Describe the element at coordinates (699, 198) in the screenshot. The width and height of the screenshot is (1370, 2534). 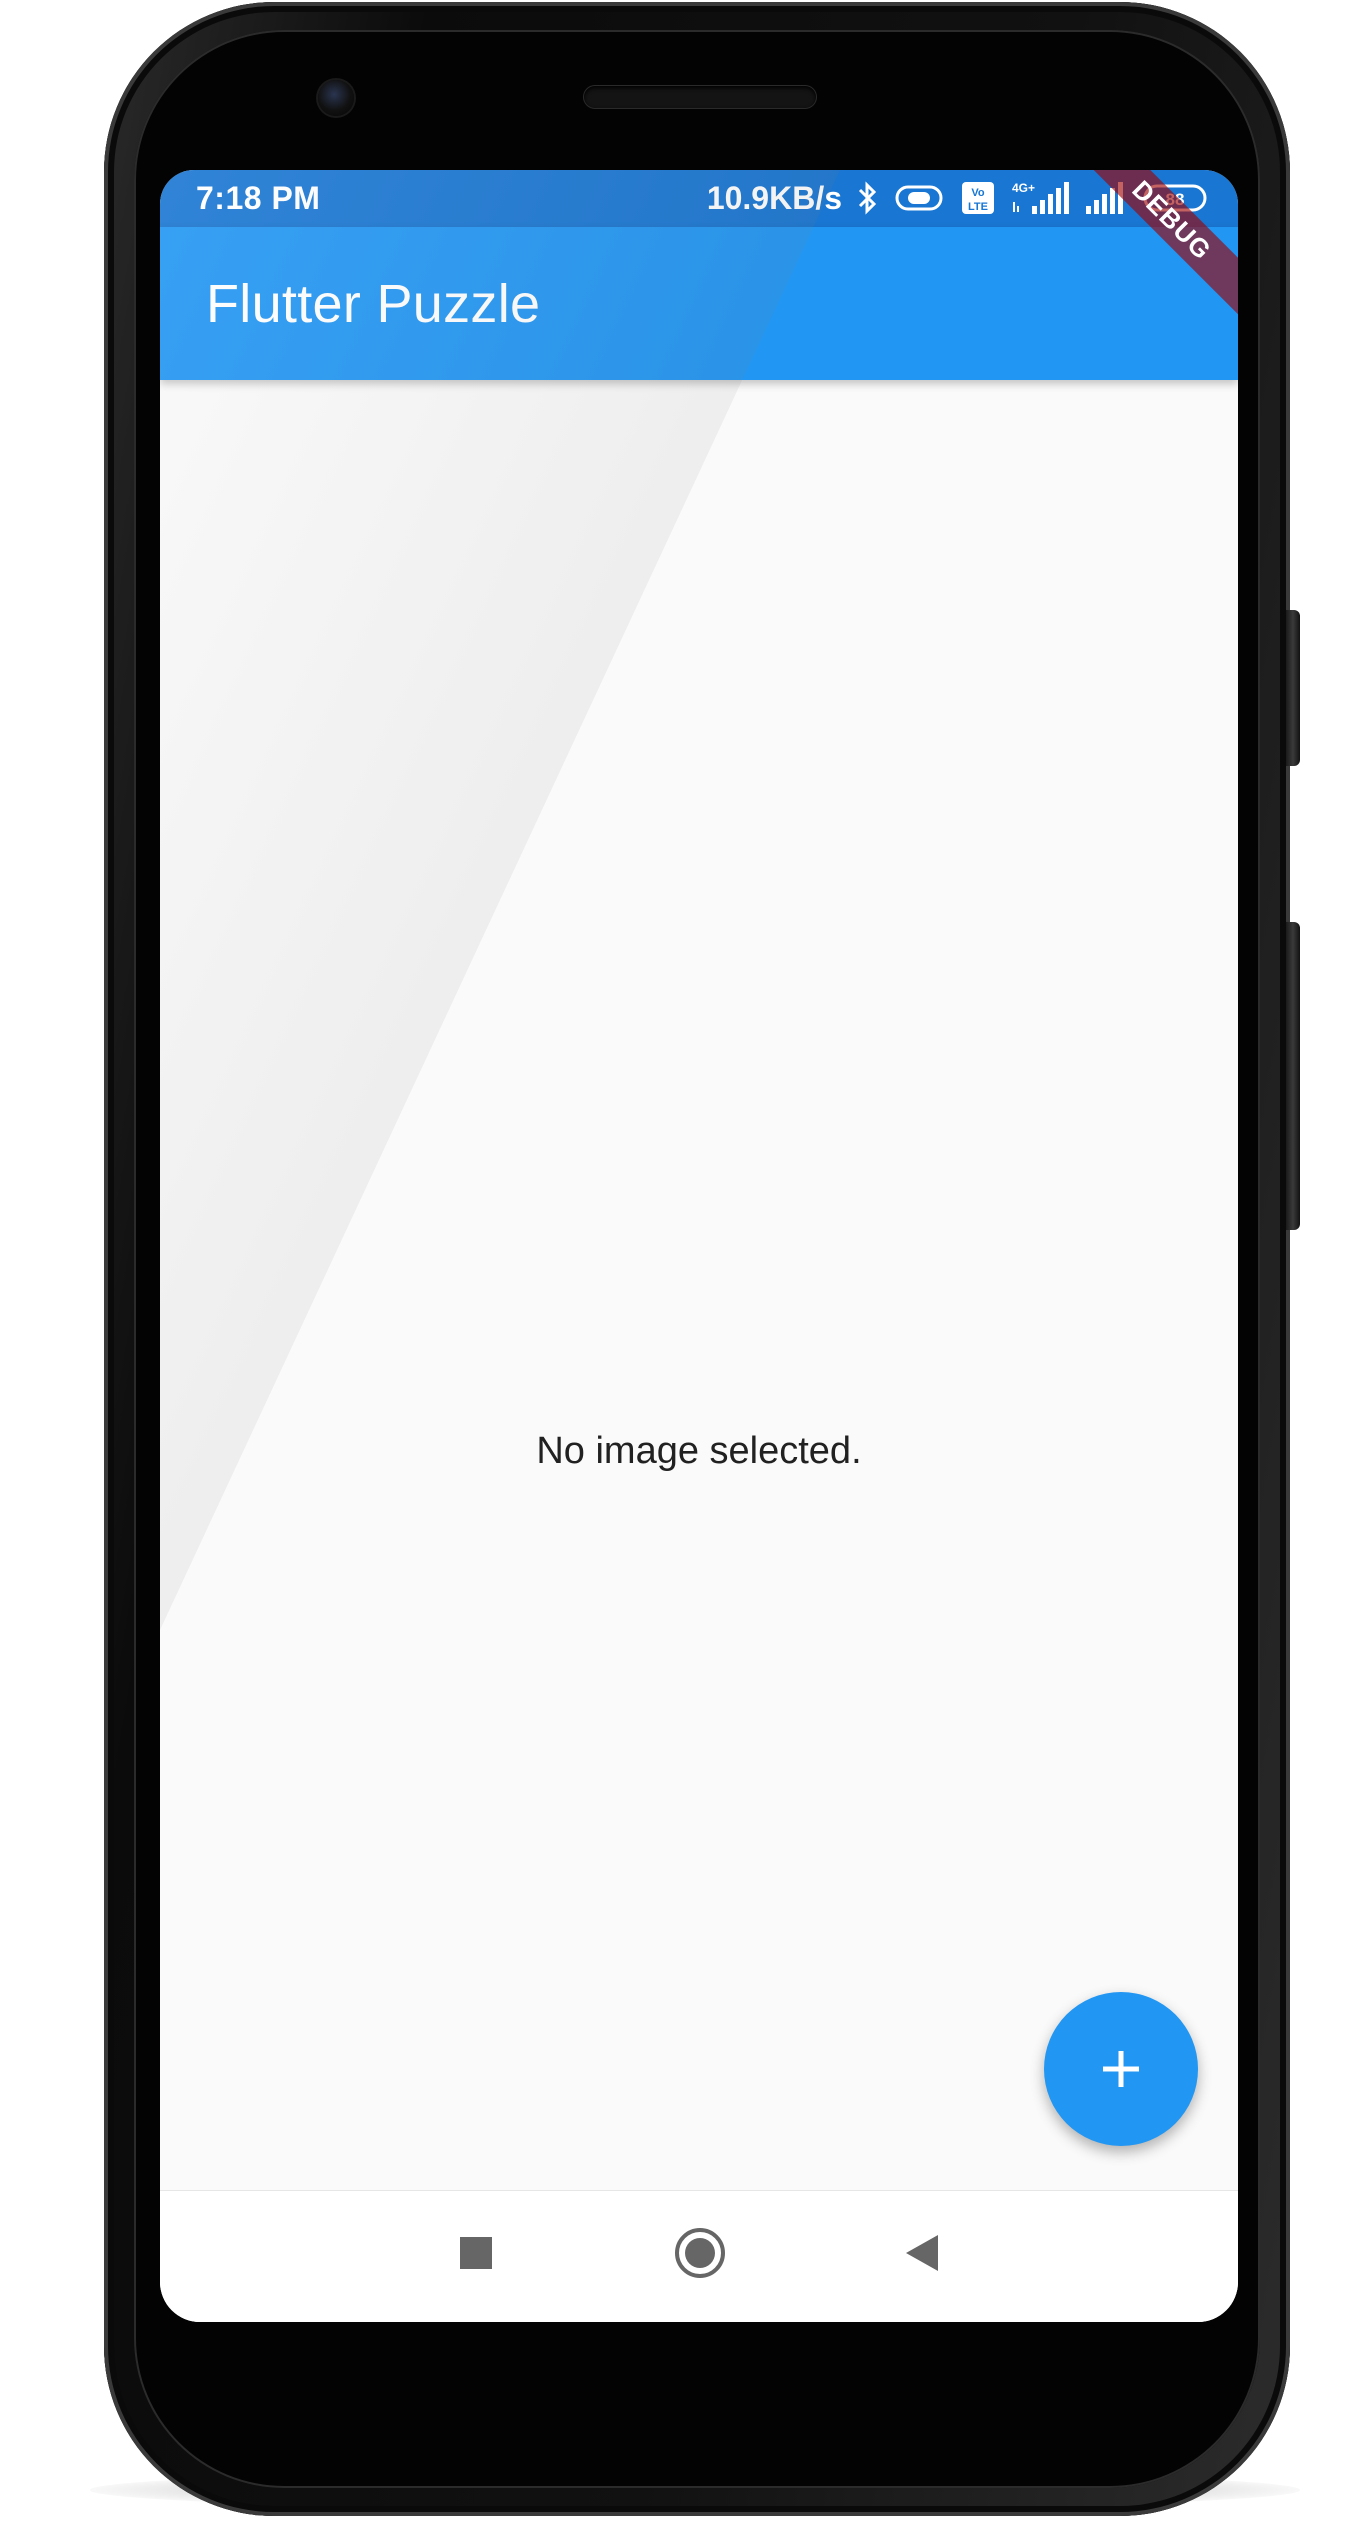
I see `status-bar: 7:18 PM 10.9KB/s Vo LTE 4G+` at that location.